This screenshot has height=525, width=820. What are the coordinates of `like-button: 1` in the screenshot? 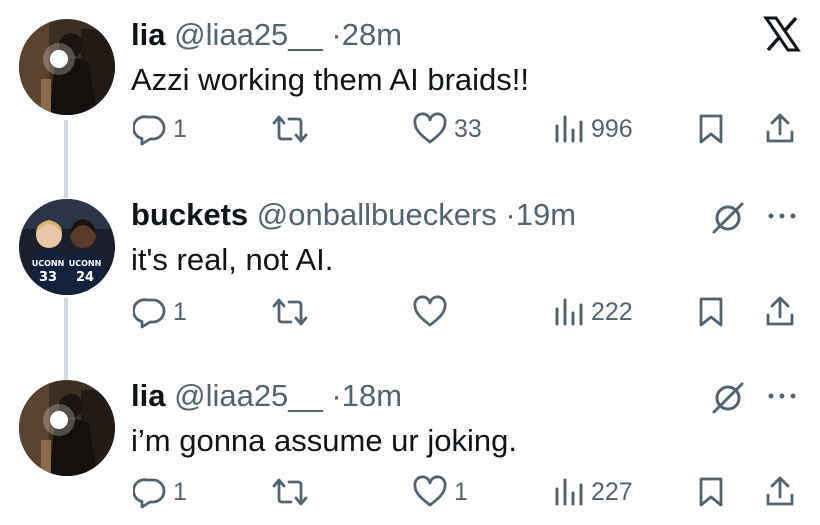 It's located at (440, 492).